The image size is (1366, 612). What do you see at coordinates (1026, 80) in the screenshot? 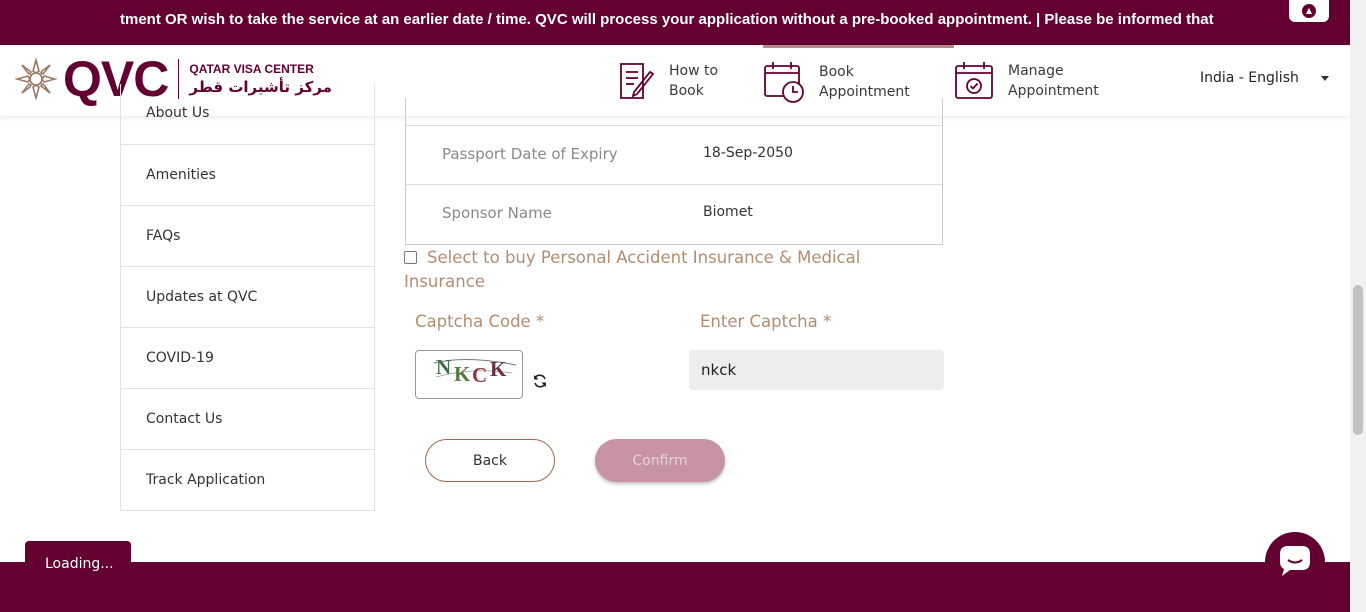
I see `nav-manage-appointment: Manage Appointment` at bounding box center [1026, 80].